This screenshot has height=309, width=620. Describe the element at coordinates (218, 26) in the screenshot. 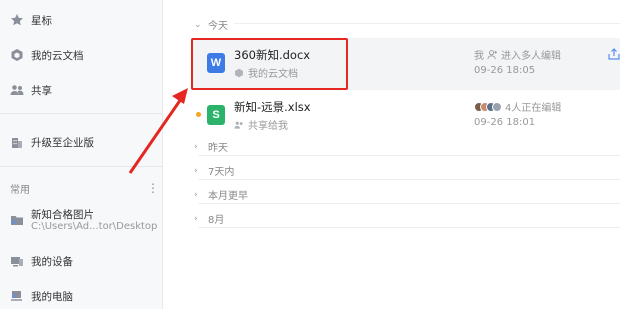

I see `group-label: 今天` at that location.